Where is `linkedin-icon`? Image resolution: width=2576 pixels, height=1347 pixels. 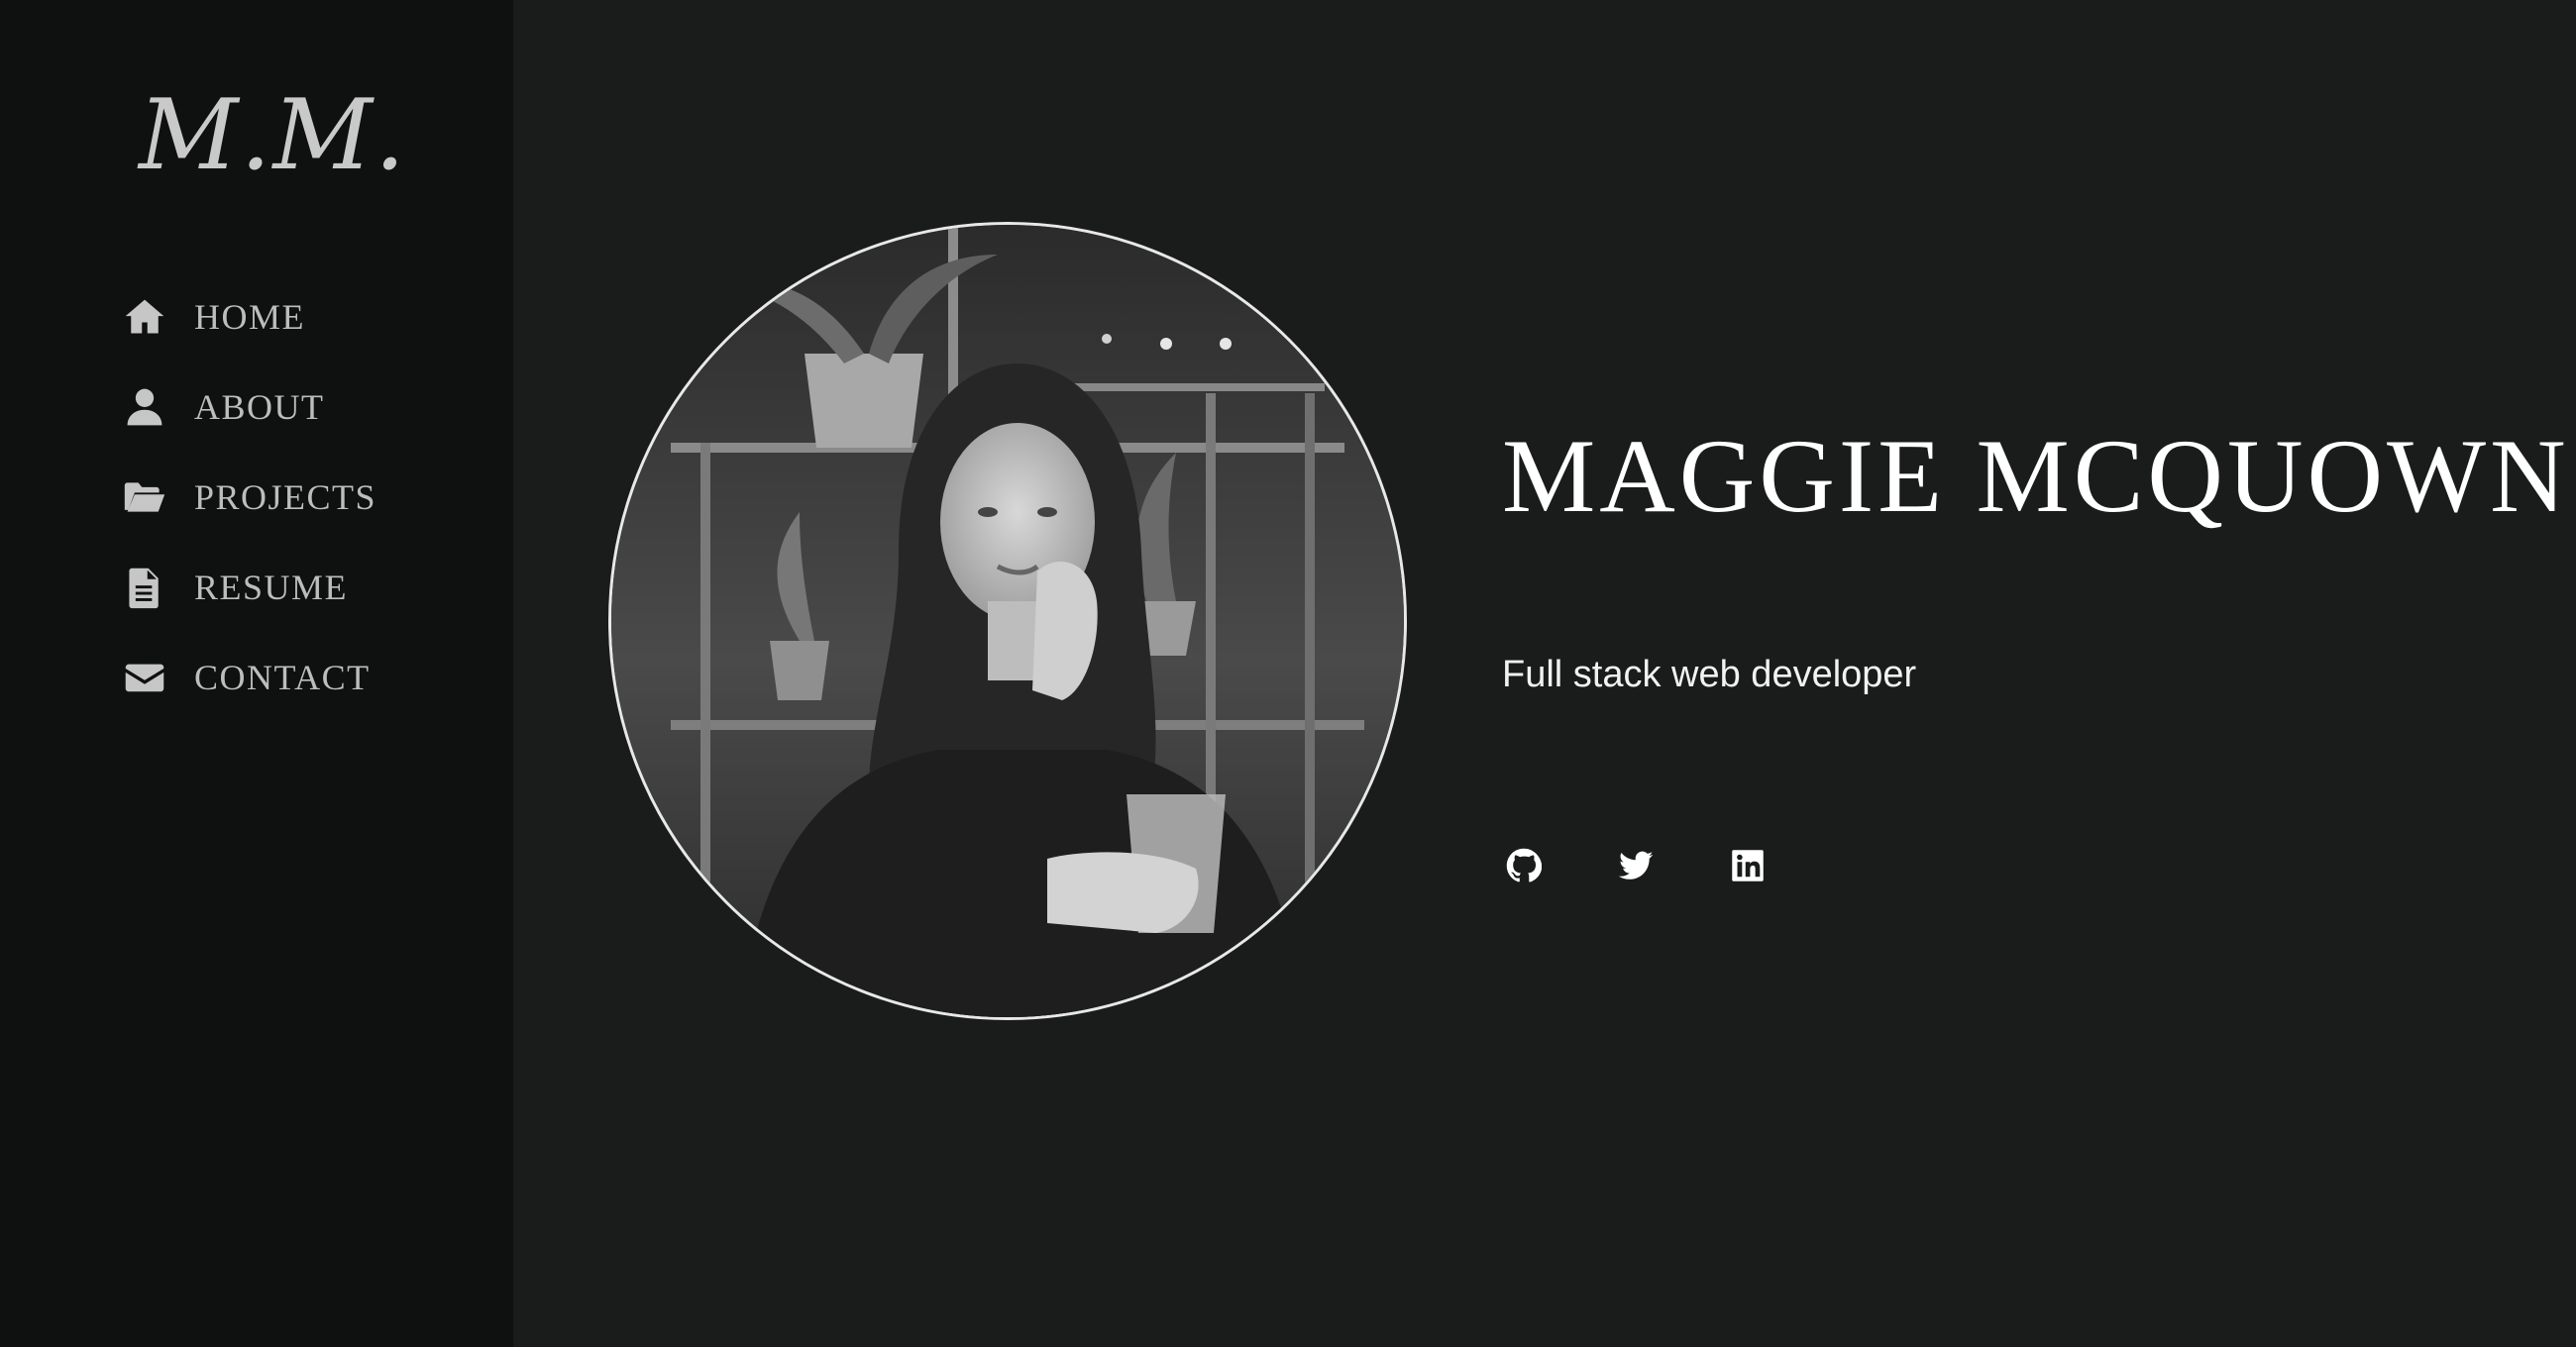
linkedin-icon is located at coordinates (1748, 865).